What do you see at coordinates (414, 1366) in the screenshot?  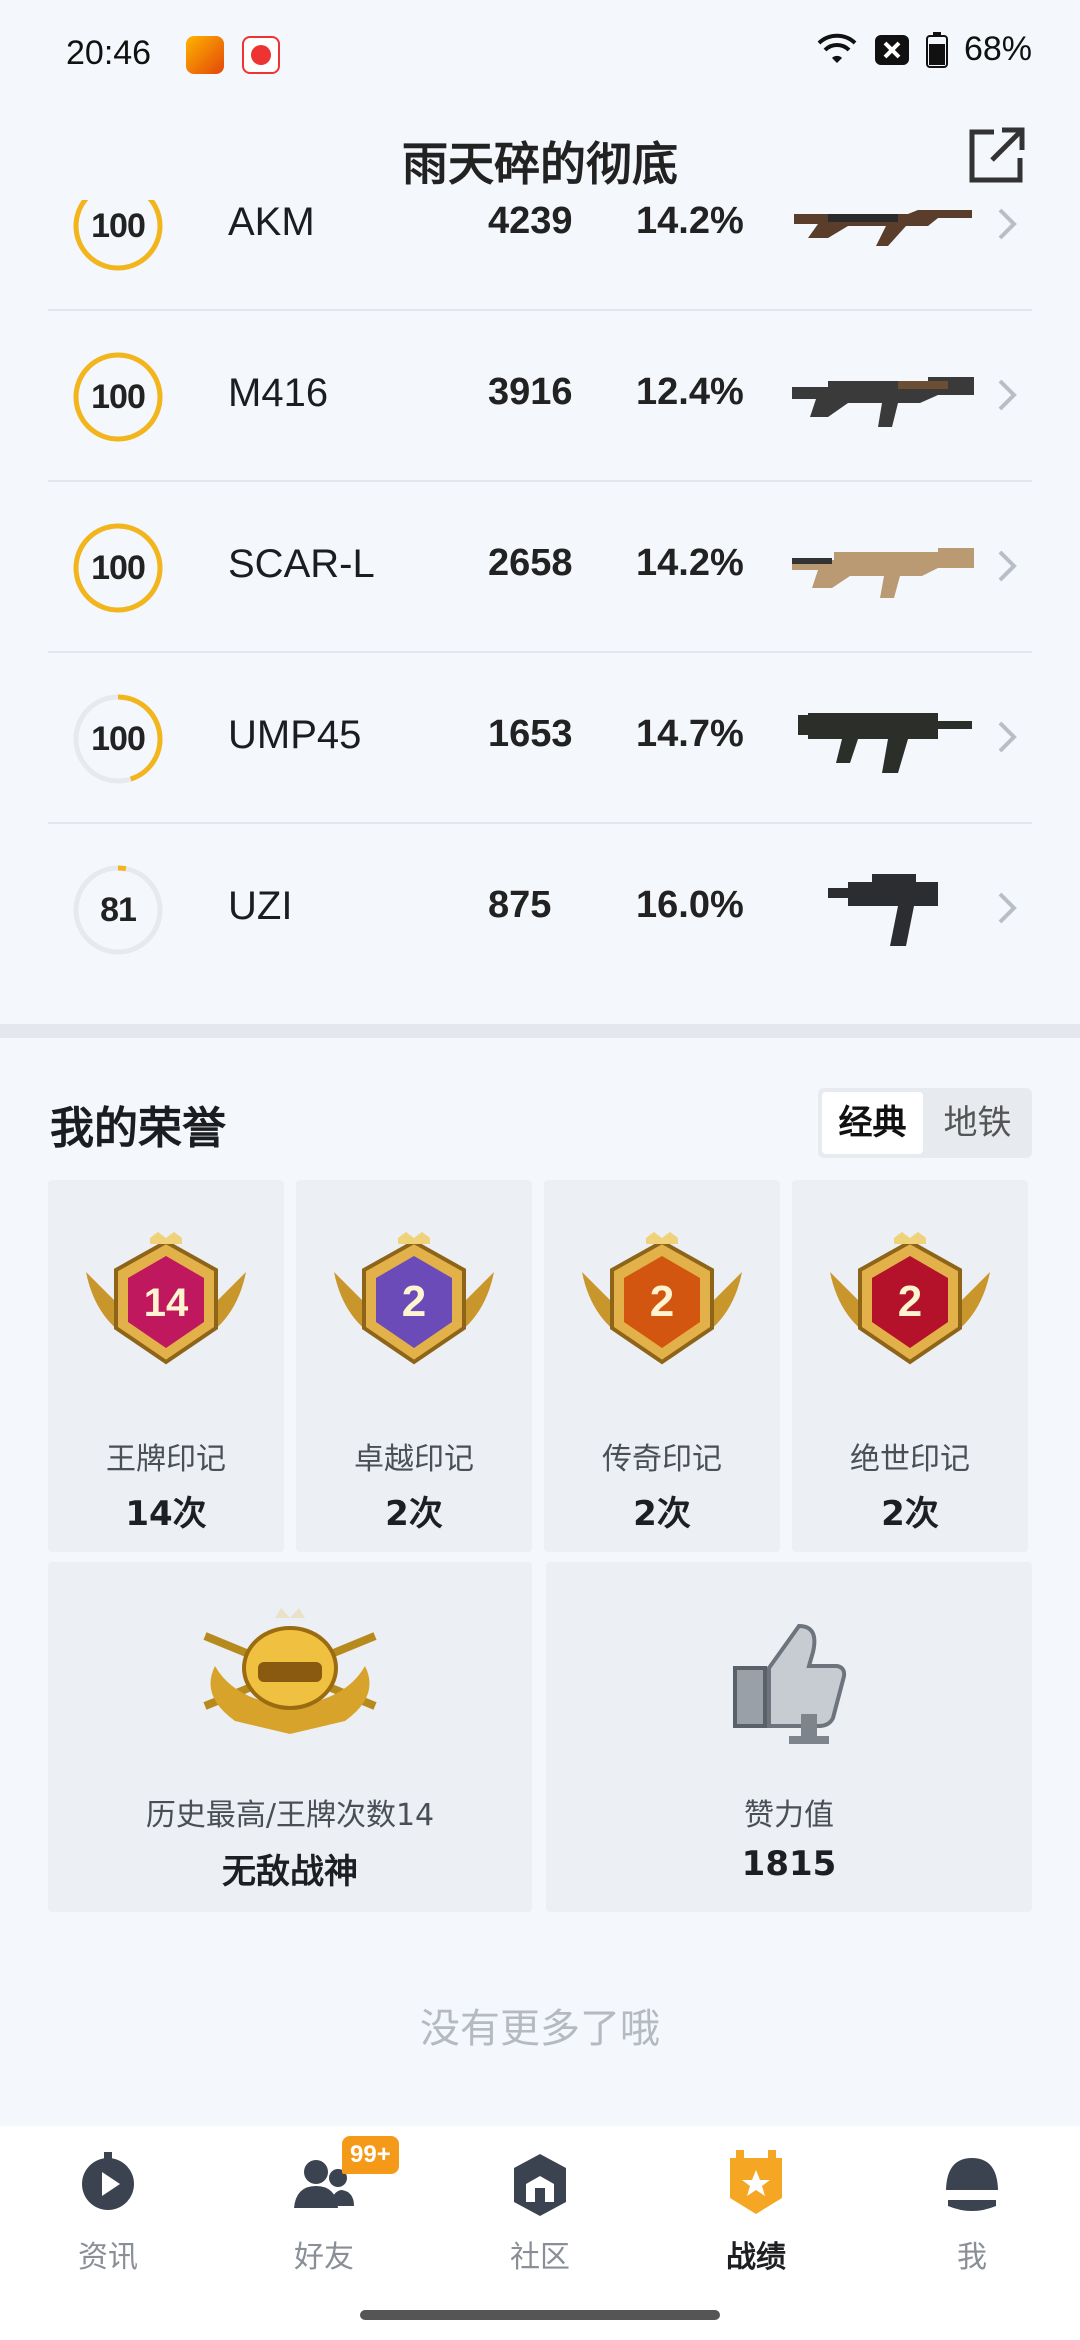 I see `honor-mark-card: 2 卓越印记 2次` at bounding box center [414, 1366].